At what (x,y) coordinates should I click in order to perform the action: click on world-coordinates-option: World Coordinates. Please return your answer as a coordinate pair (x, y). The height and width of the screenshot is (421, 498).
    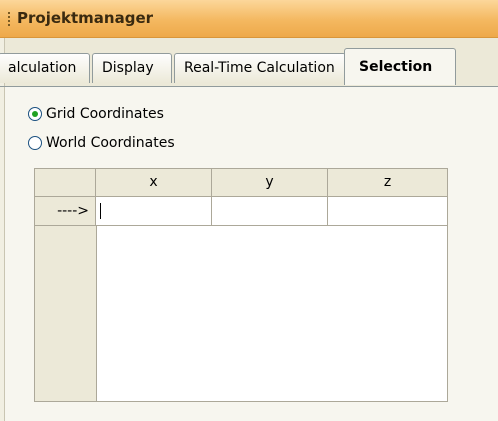
    Looking at the image, I should click on (101, 143).